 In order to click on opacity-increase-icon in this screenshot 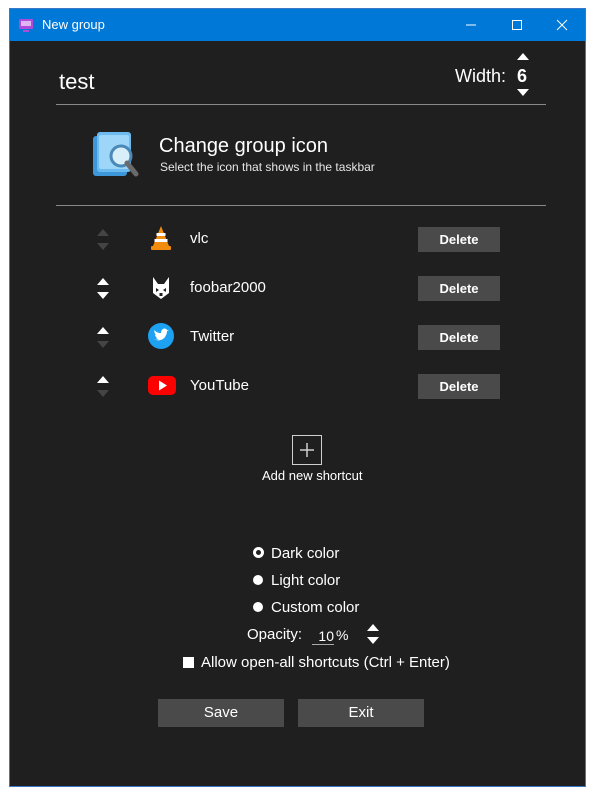, I will do `click(373, 627)`.